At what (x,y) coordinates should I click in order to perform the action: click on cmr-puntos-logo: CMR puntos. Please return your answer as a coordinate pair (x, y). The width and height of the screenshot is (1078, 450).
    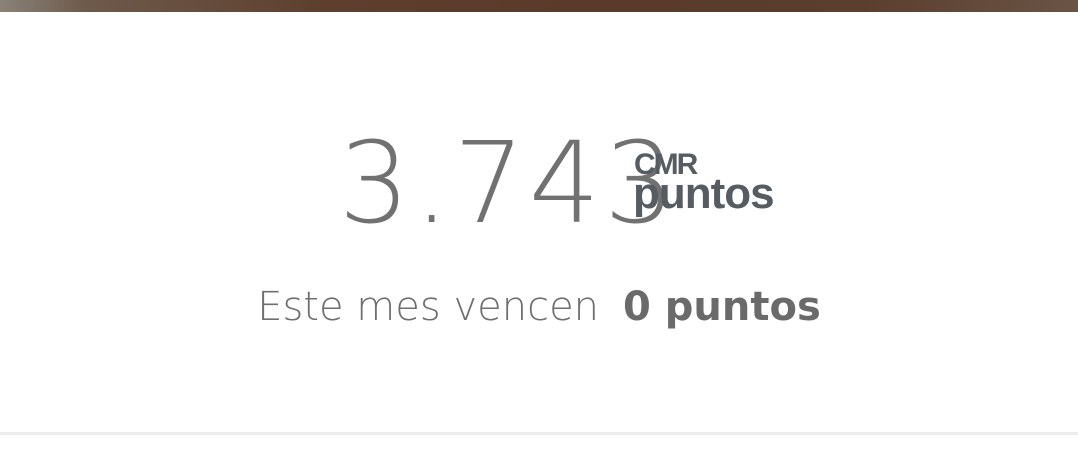
    Looking at the image, I should click on (713, 190).